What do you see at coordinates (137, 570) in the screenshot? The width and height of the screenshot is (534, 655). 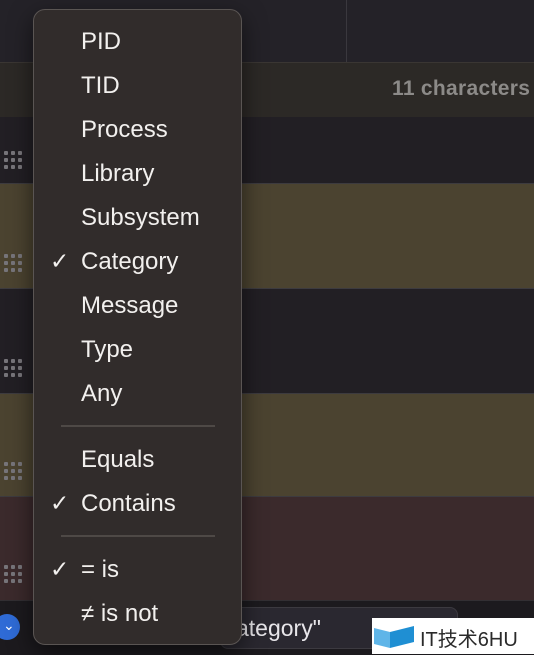 I see `menu-item-is: ✓ = is` at bounding box center [137, 570].